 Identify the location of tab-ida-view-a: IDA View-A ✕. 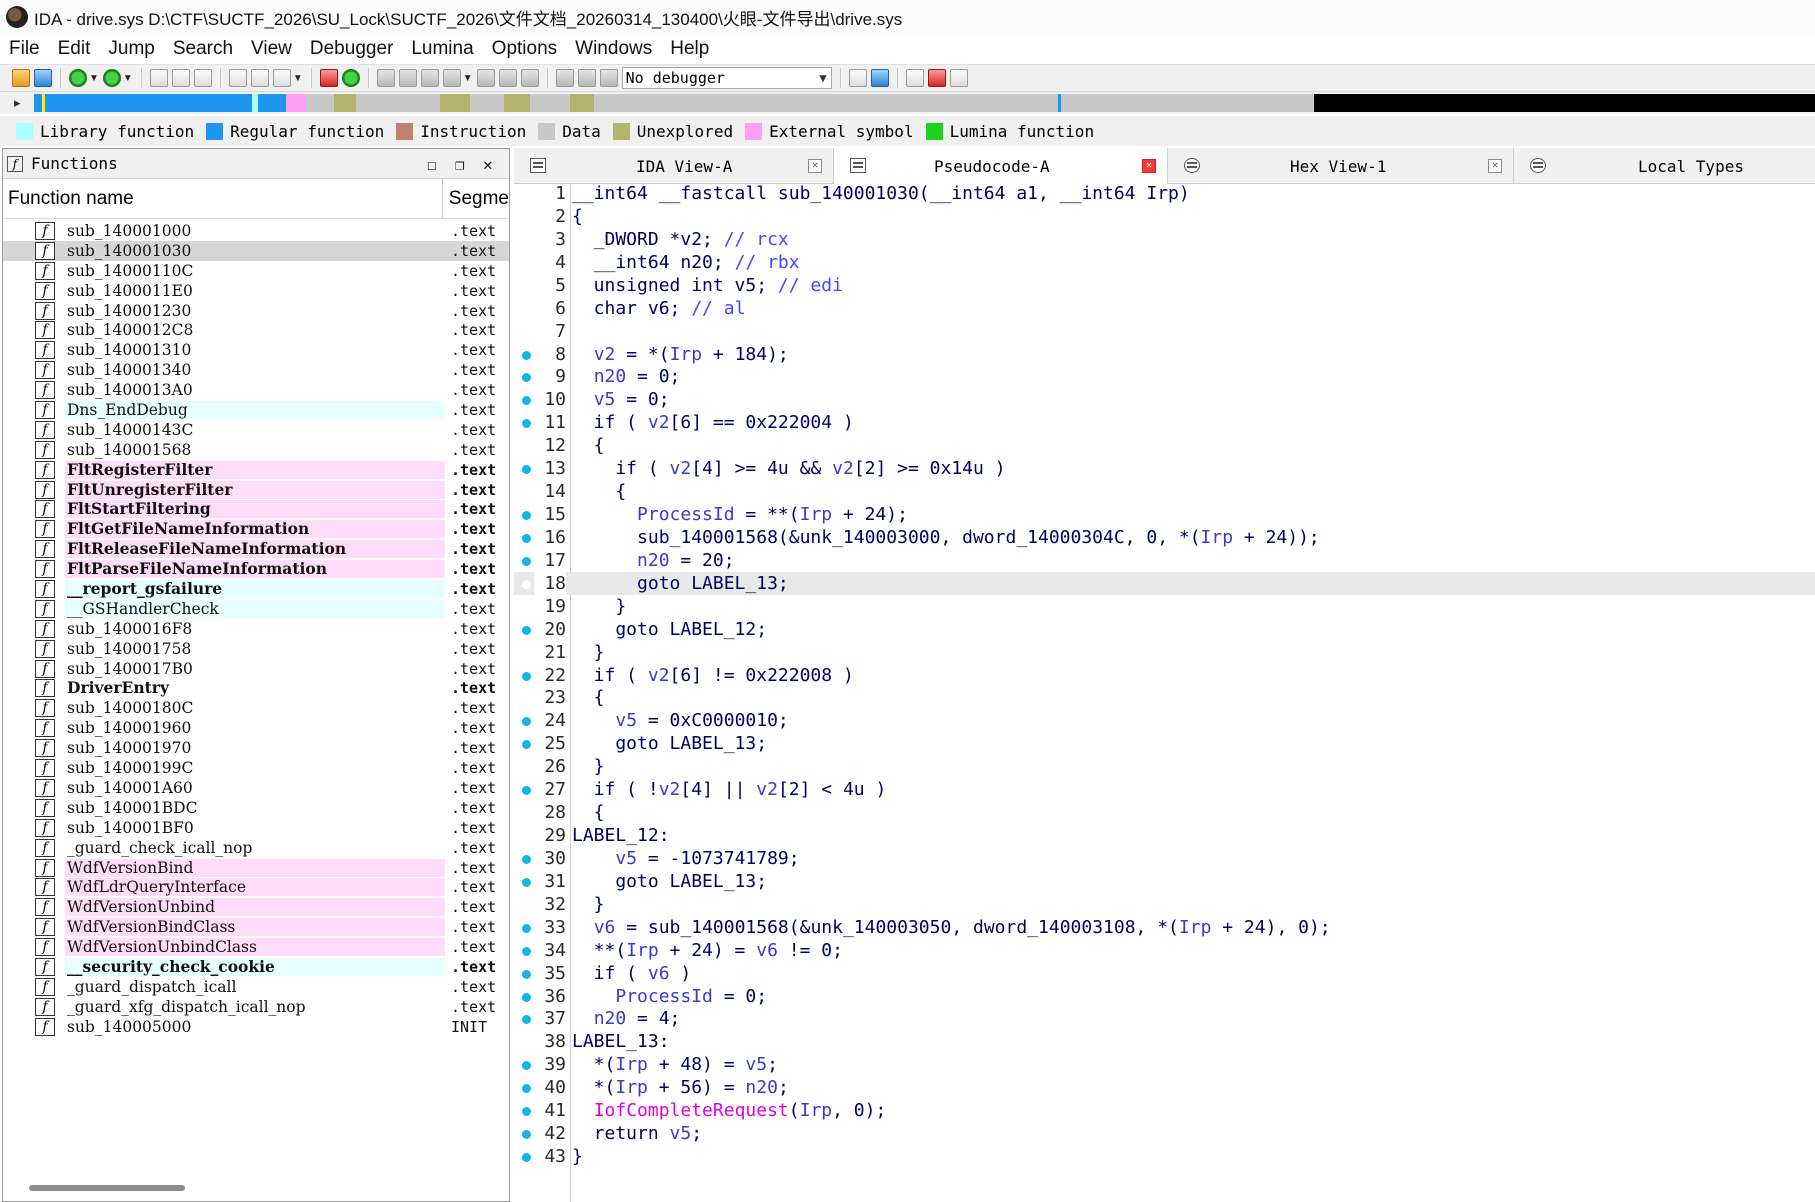
(674, 166).